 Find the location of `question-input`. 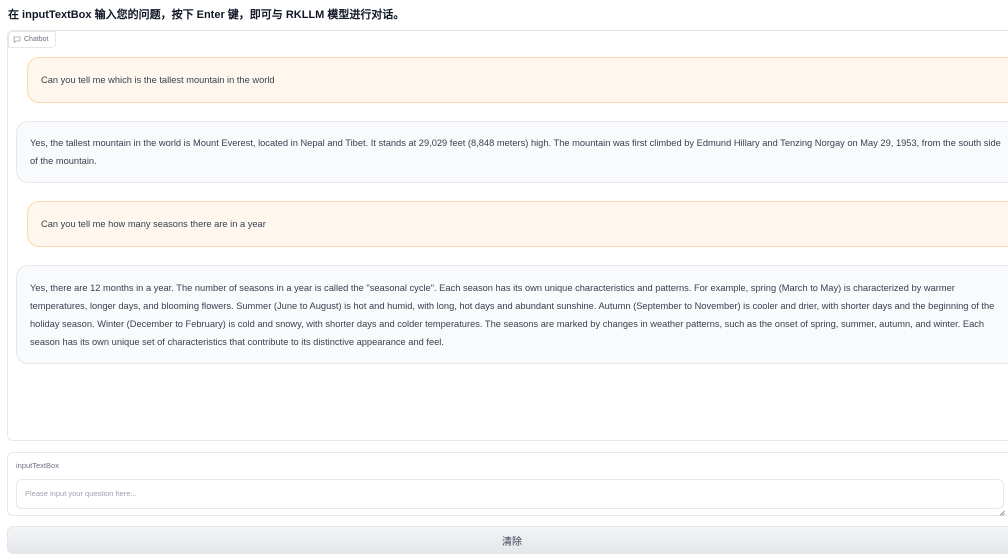

question-input is located at coordinates (510, 494).